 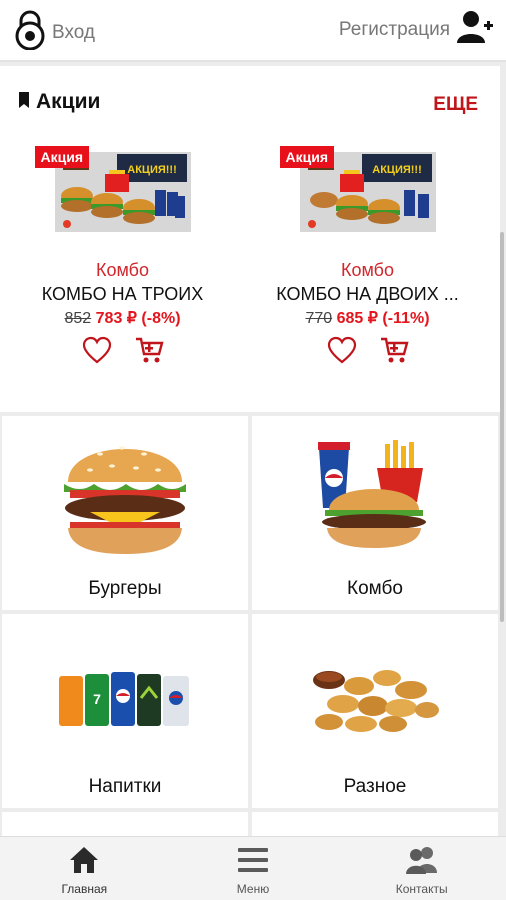 I want to click on bottom-navigation: Главная Меню Контакты, so click(x=253, y=868).